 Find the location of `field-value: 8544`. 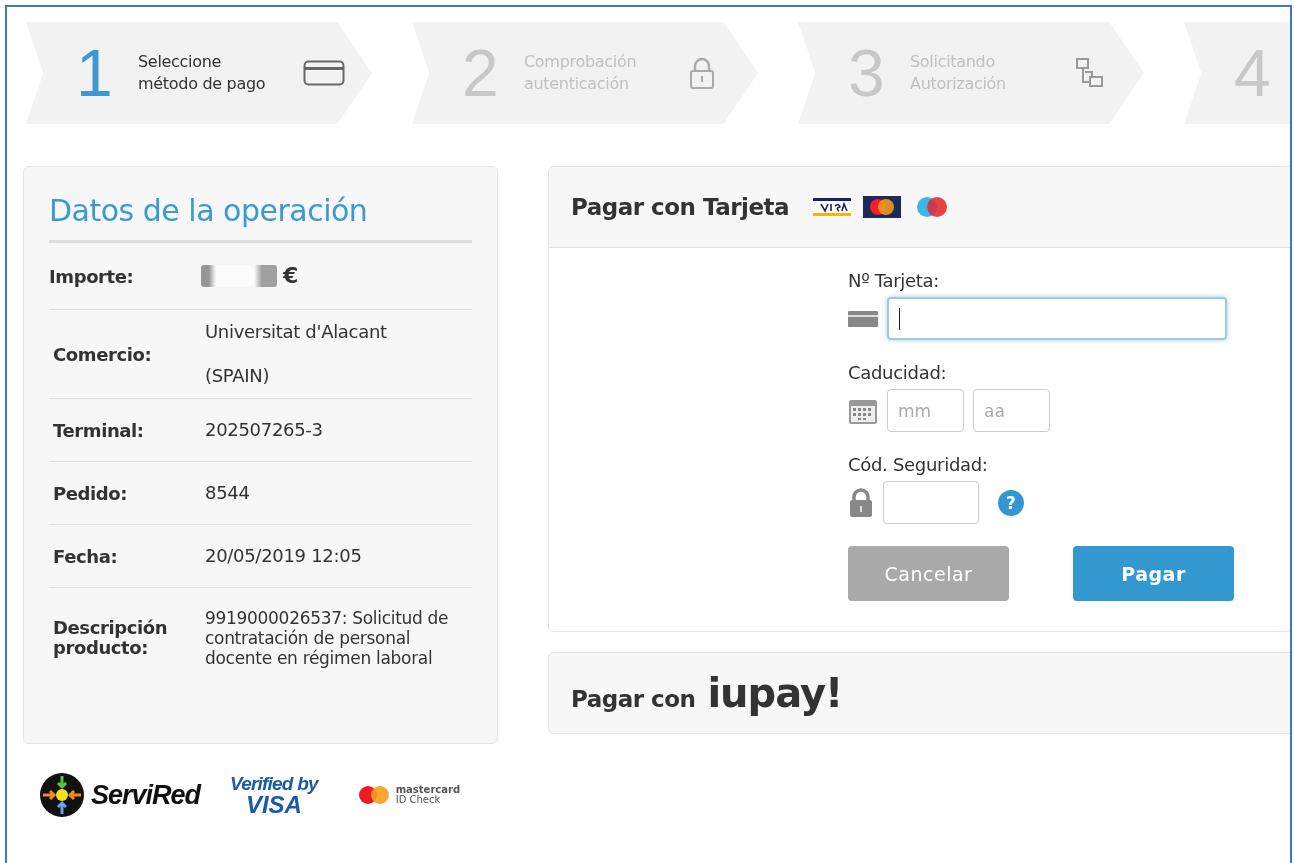

field-value: 8544 is located at coordinates (228, 493).